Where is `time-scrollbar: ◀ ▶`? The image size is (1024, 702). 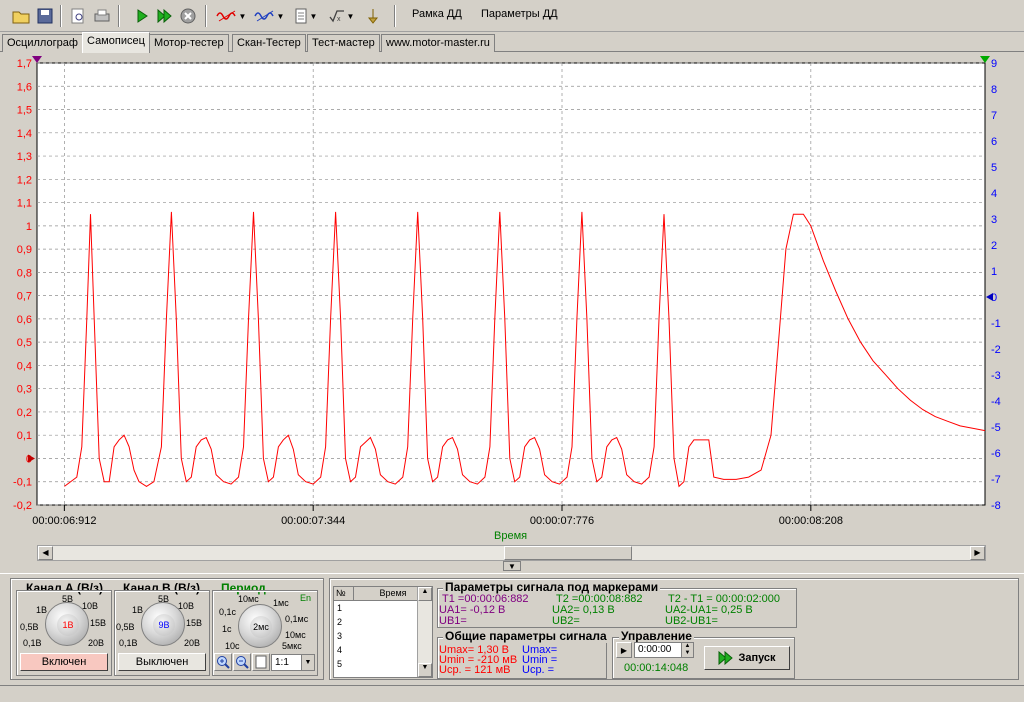 time-scrollbar: ◀ ▶ is located at coordinates (511, 553).